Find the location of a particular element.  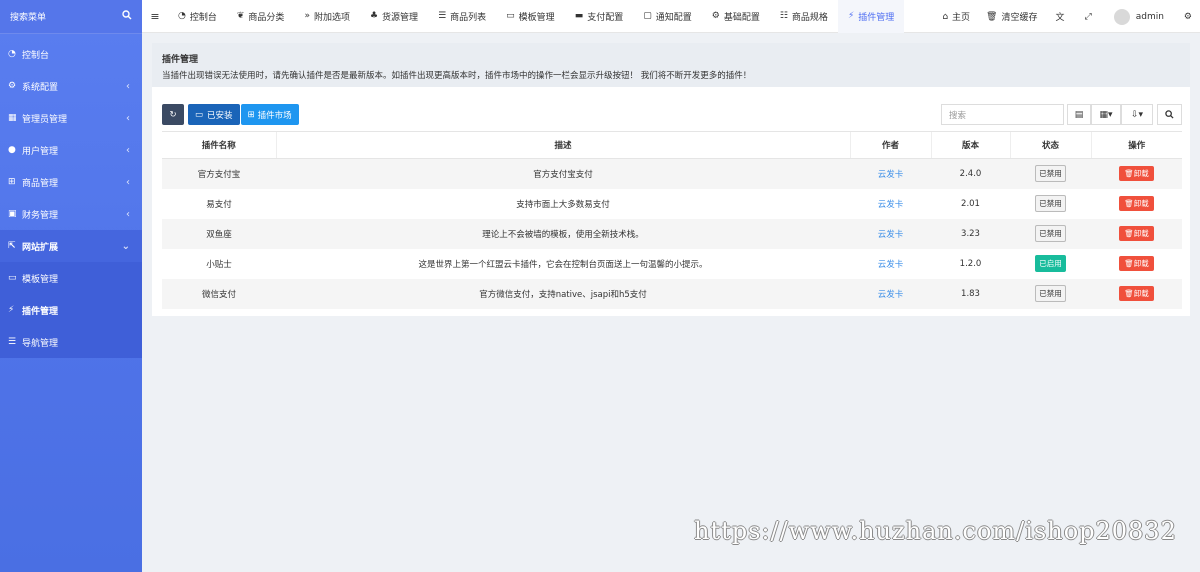

sitemap-icon: ♣ is located at coordinates (374, 16).